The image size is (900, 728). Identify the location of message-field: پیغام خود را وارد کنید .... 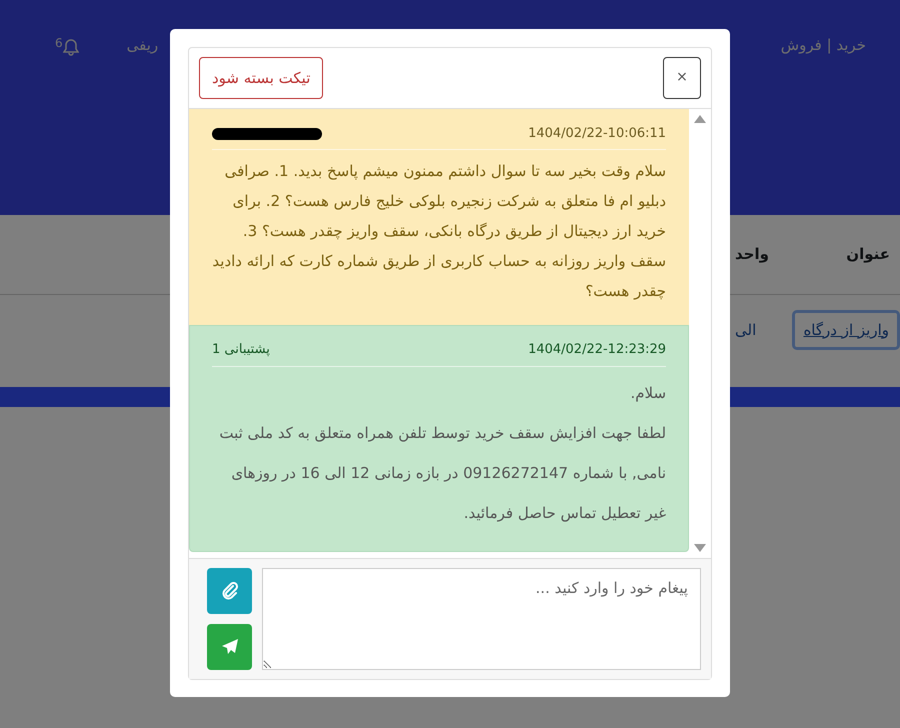
(481, 619).